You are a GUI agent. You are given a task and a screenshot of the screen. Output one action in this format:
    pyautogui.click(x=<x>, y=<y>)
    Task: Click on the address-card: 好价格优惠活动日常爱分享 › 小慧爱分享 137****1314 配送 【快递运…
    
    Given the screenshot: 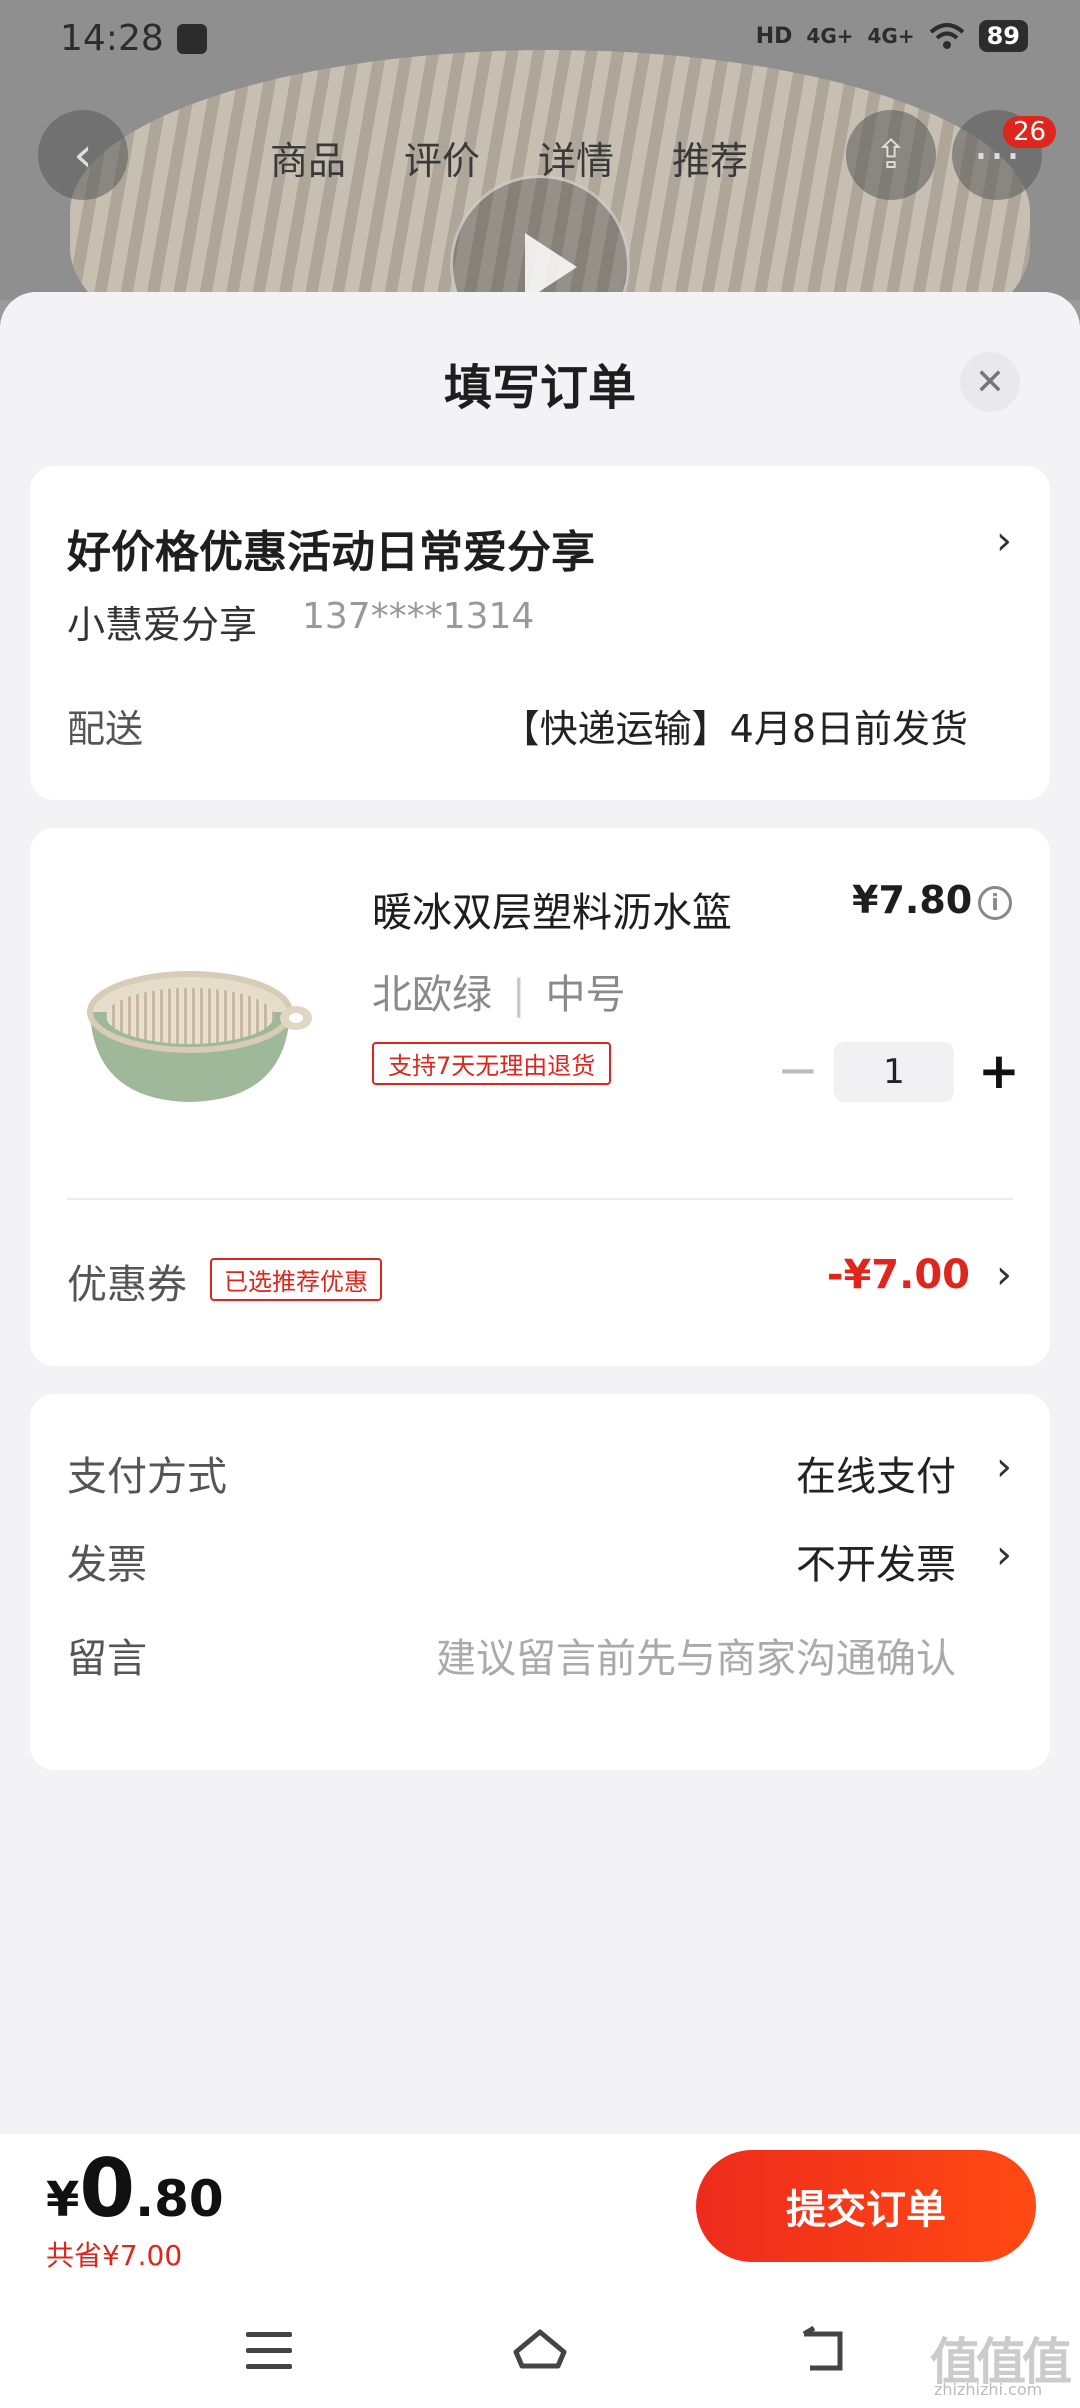 What is the action you would take?
    pyautogui.click(x=540, y=633)
    